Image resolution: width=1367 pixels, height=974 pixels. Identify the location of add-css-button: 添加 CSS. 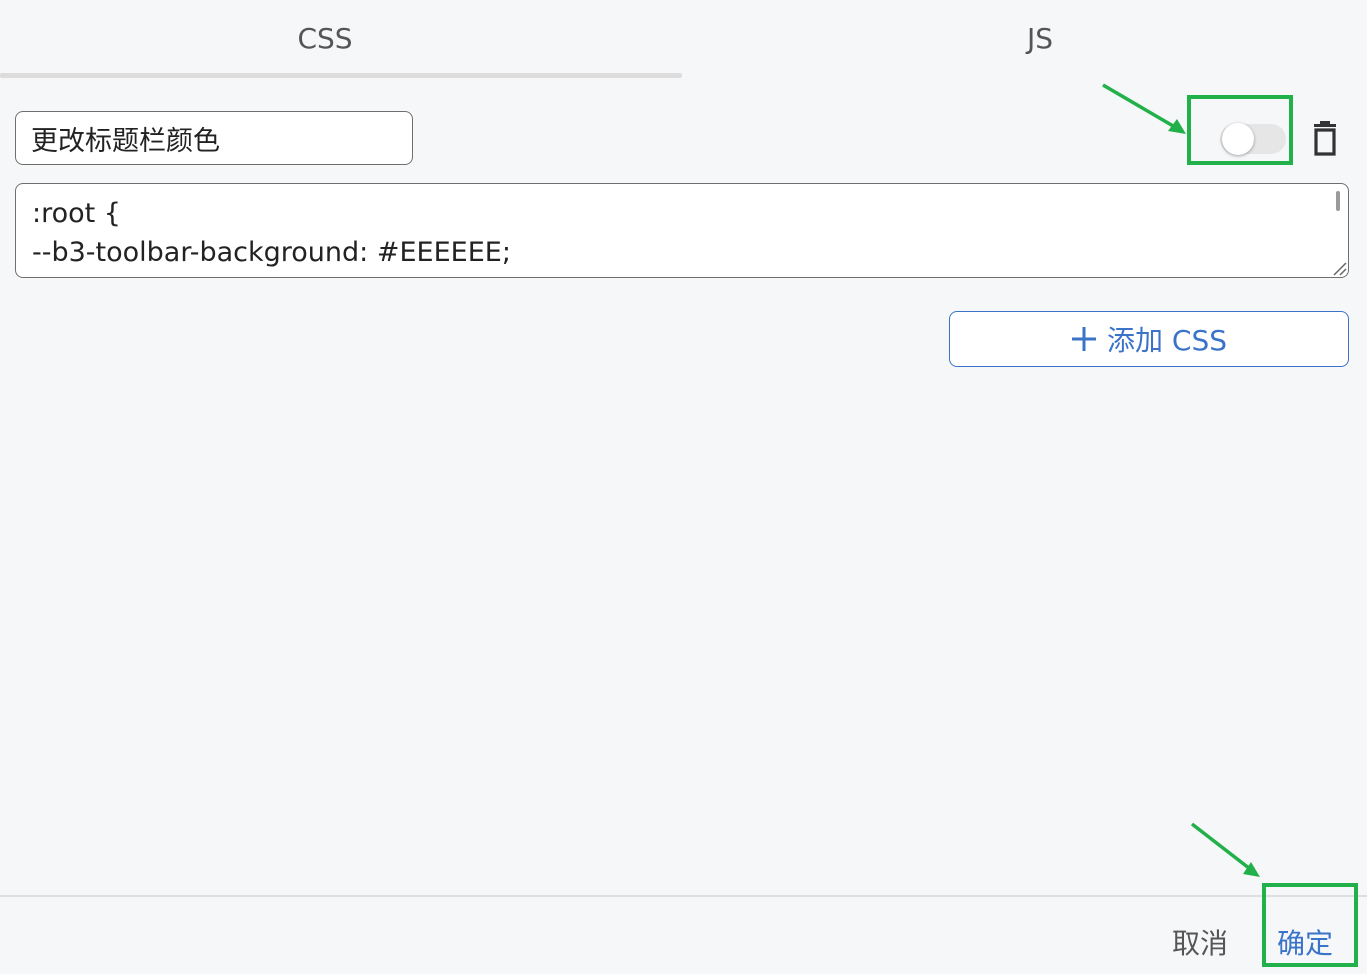
(1149, 339).